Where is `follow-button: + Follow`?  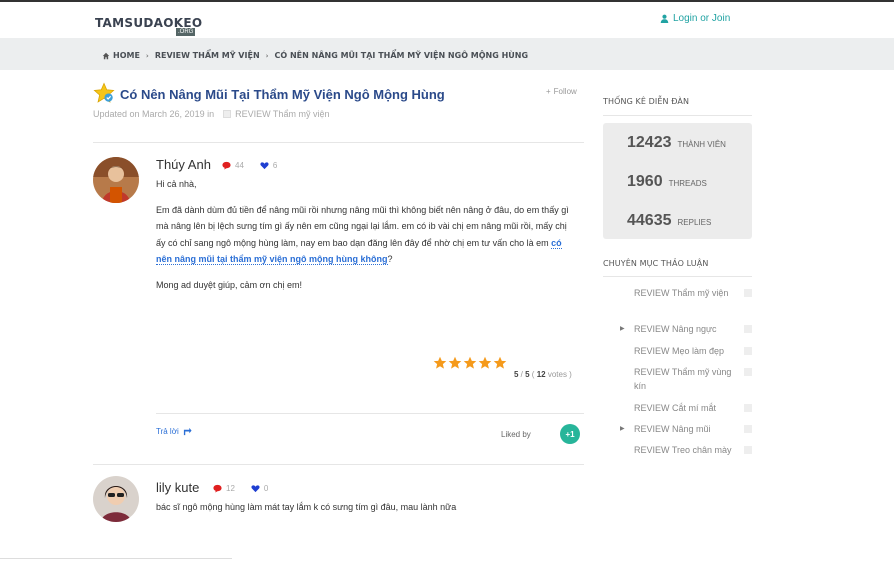
follow-button: + Follow is located at coordinates (561, 91).